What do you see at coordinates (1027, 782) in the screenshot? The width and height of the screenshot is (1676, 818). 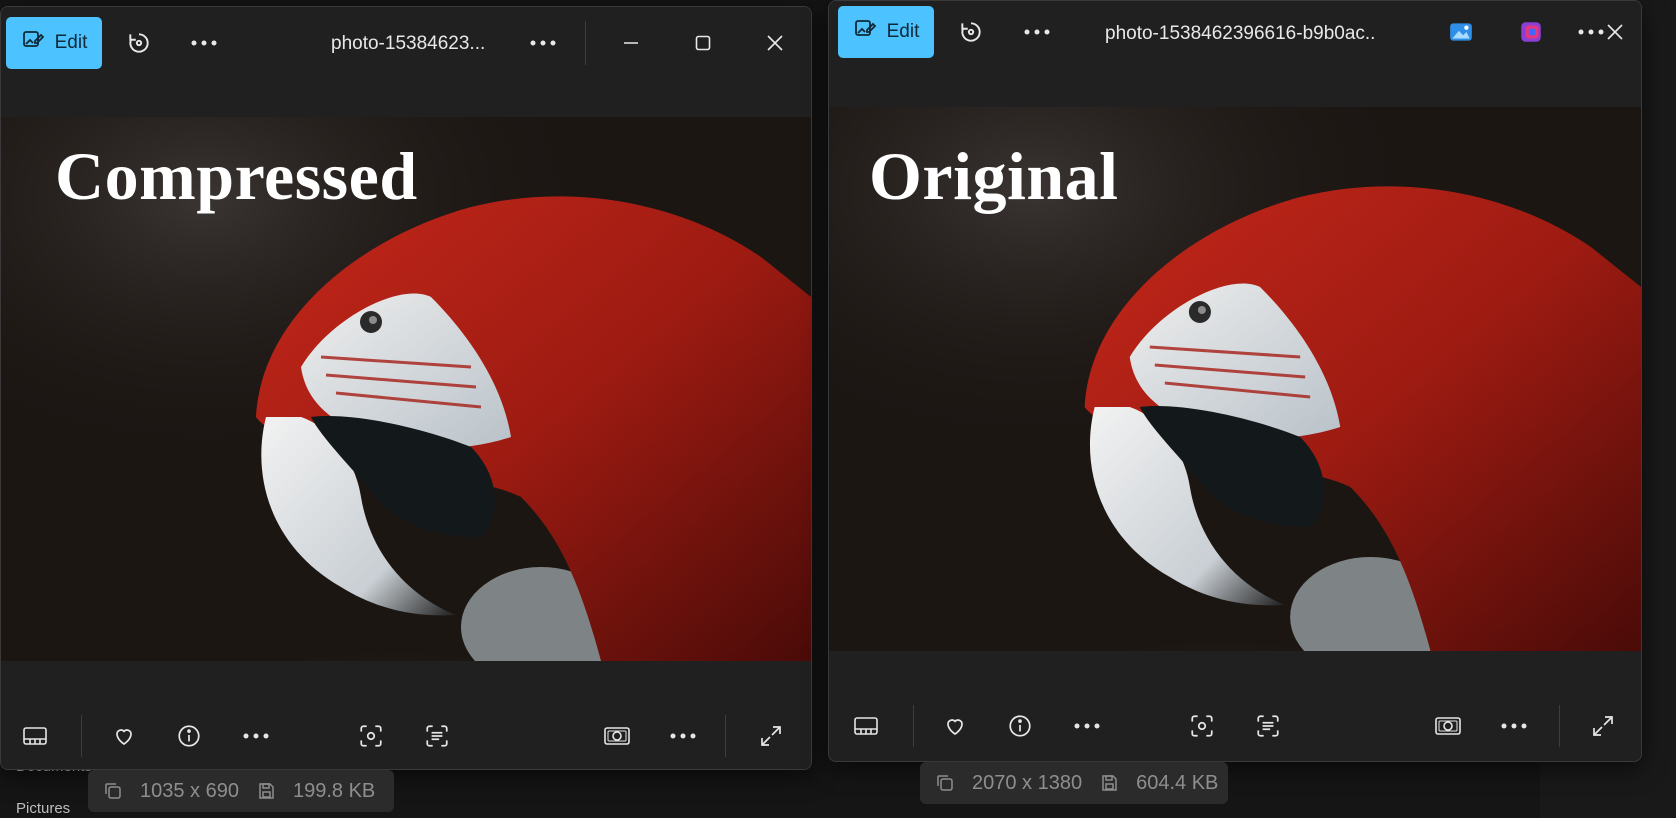 I see `image-dimensions: 2070 x 1380` at bounding box center [1027, 782].